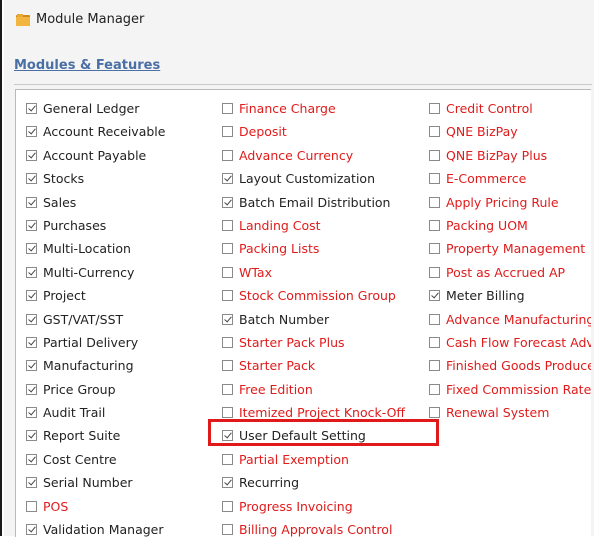  I want to click on module-option: Validation Manager, so click(95, 529).